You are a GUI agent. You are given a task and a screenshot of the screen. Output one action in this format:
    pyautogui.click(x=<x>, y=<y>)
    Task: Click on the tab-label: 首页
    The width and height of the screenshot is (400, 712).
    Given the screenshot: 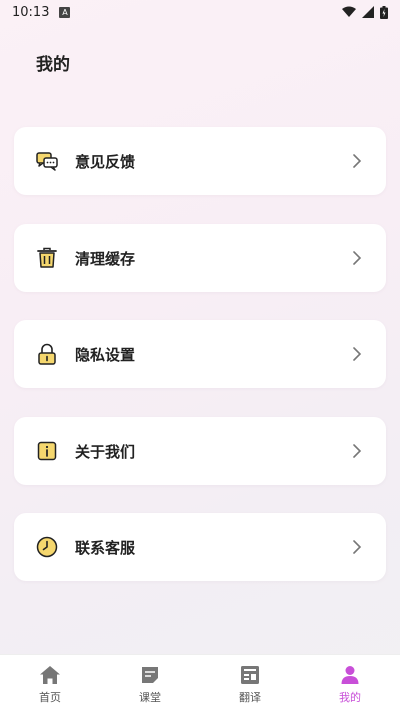 What is the action you would take?
    pyautogui.click(x=50, y=697)
    